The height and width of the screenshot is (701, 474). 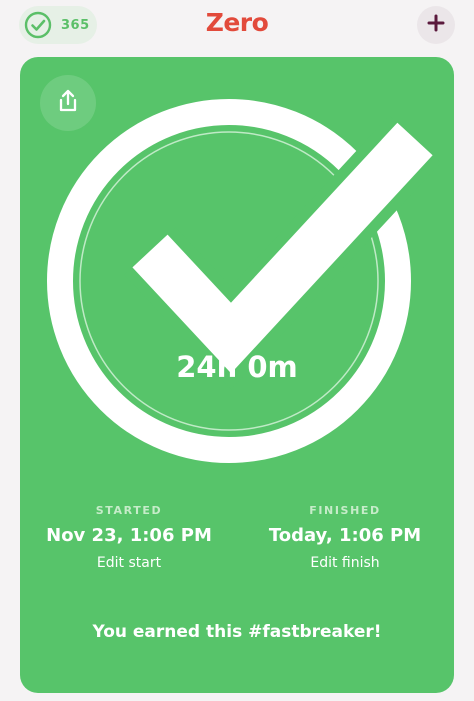 I want to click on finished-section: FINISHED Today, 1:06 PM Edit finish, so click(x=345, y=537).